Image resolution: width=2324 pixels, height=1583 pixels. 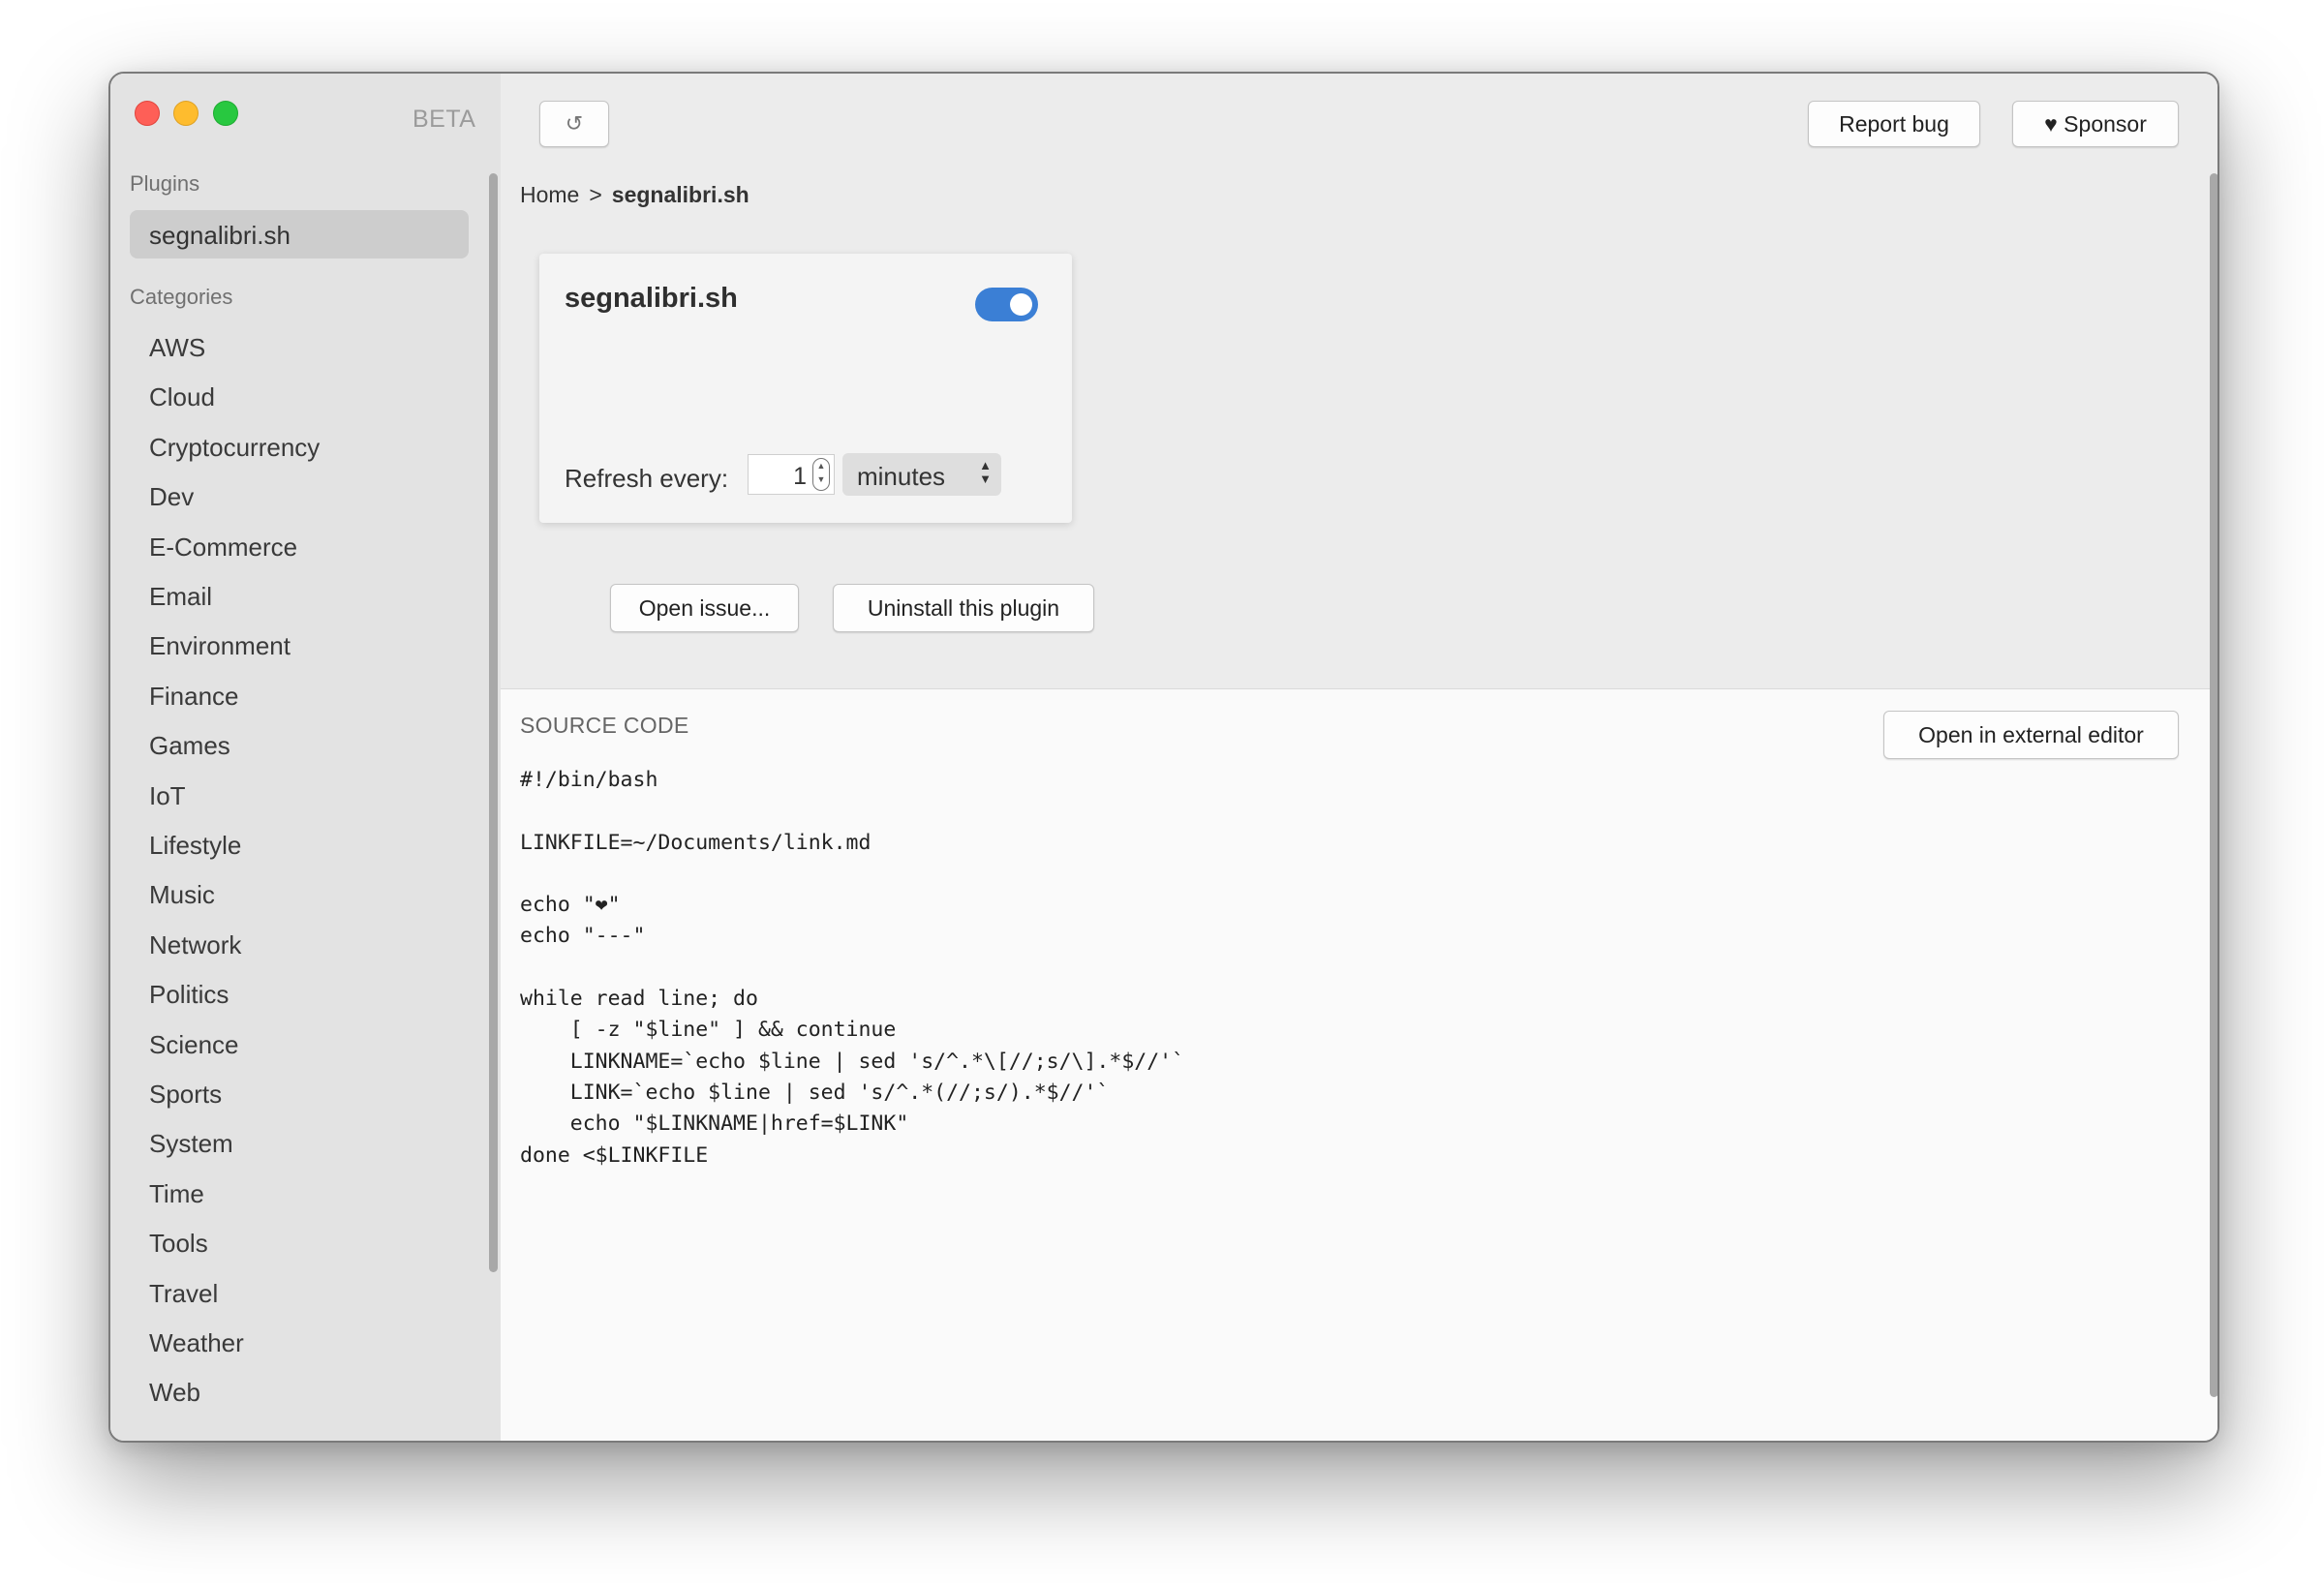 I want to click on reload-icon: ↺, so click(x=575, y=123).